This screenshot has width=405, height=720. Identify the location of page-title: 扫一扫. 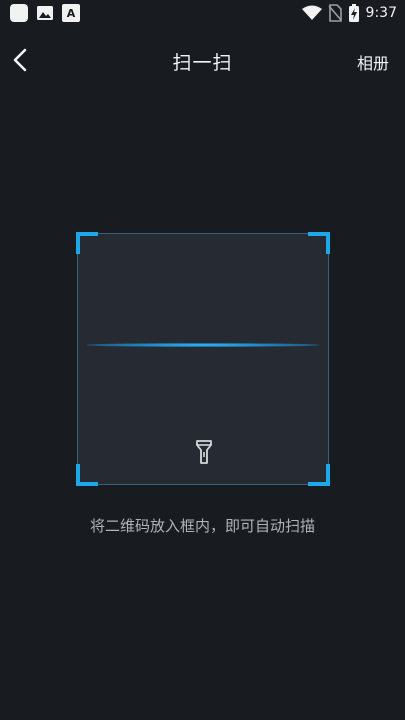
(202, 63).